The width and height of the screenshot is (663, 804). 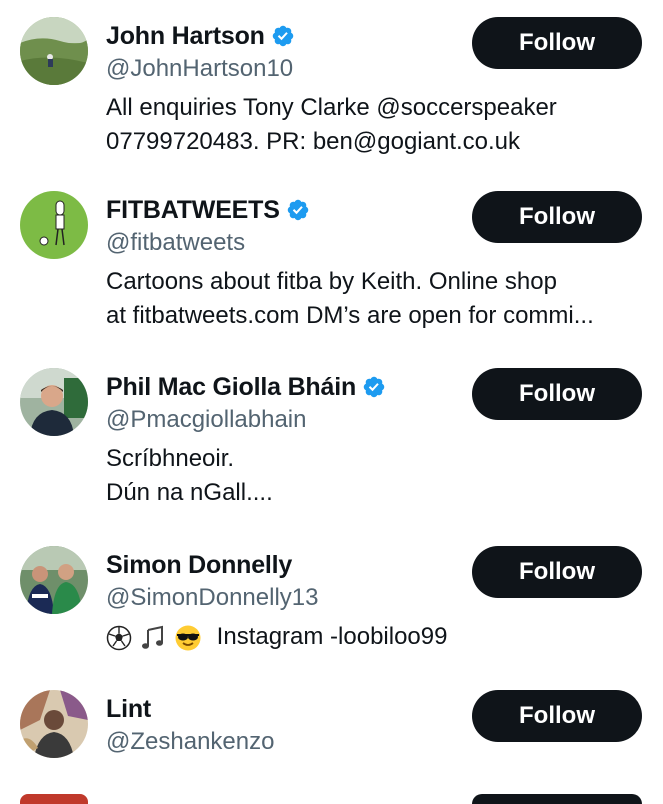 I want to click on group-photo-avatar, so click(x=54, y=580).